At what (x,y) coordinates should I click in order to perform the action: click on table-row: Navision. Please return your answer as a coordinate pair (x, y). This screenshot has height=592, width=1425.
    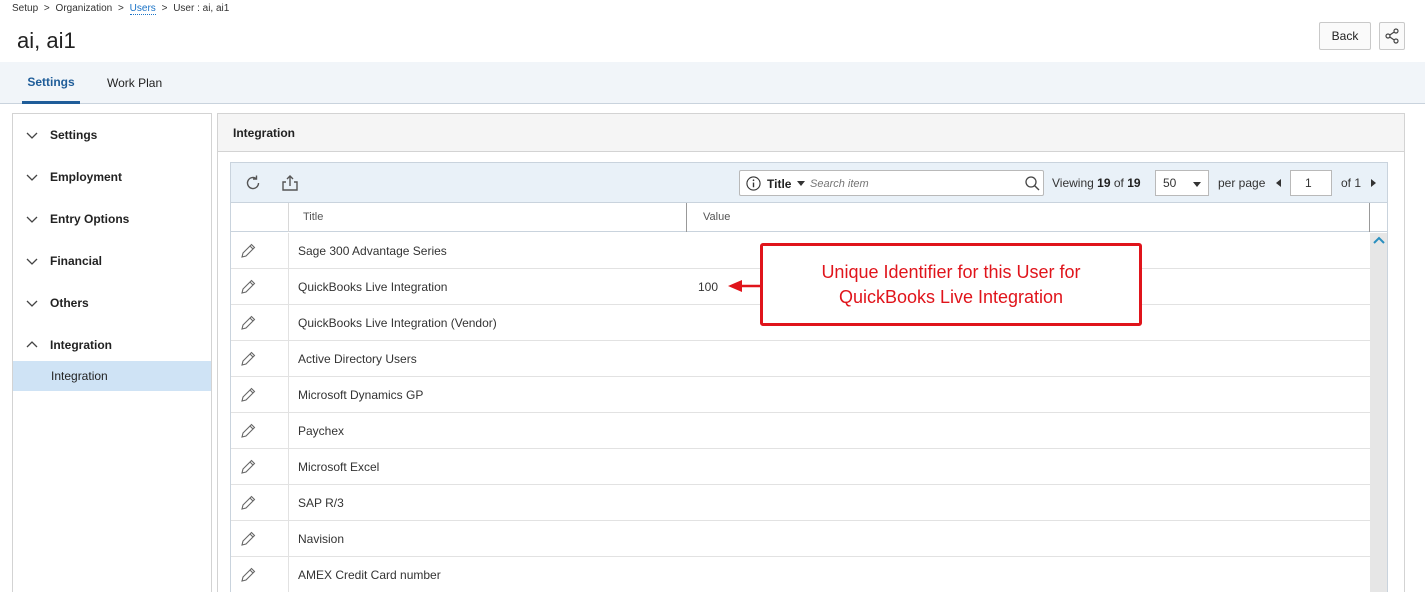
    Looking at the image, I should click on (800, 539).